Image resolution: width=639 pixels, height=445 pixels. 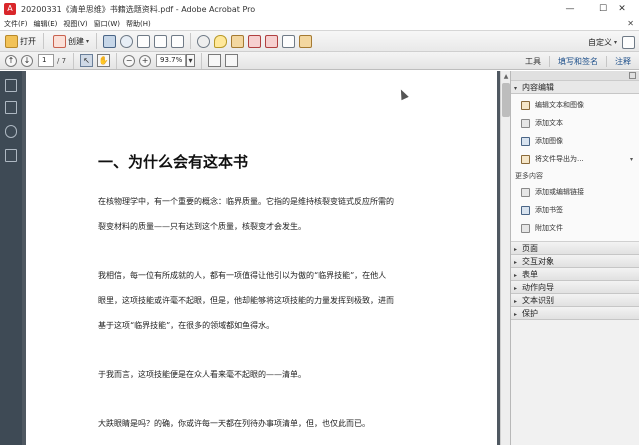 I want to click on close-button: ✕, so click(x=622, y=9).